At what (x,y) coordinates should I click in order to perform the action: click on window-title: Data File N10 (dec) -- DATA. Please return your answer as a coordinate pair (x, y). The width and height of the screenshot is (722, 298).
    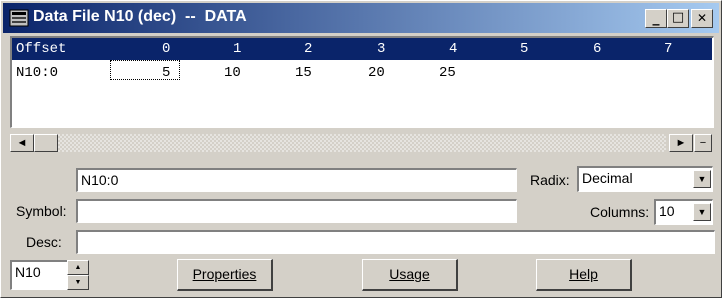
    Looking at the image, I should click on (140, 16).